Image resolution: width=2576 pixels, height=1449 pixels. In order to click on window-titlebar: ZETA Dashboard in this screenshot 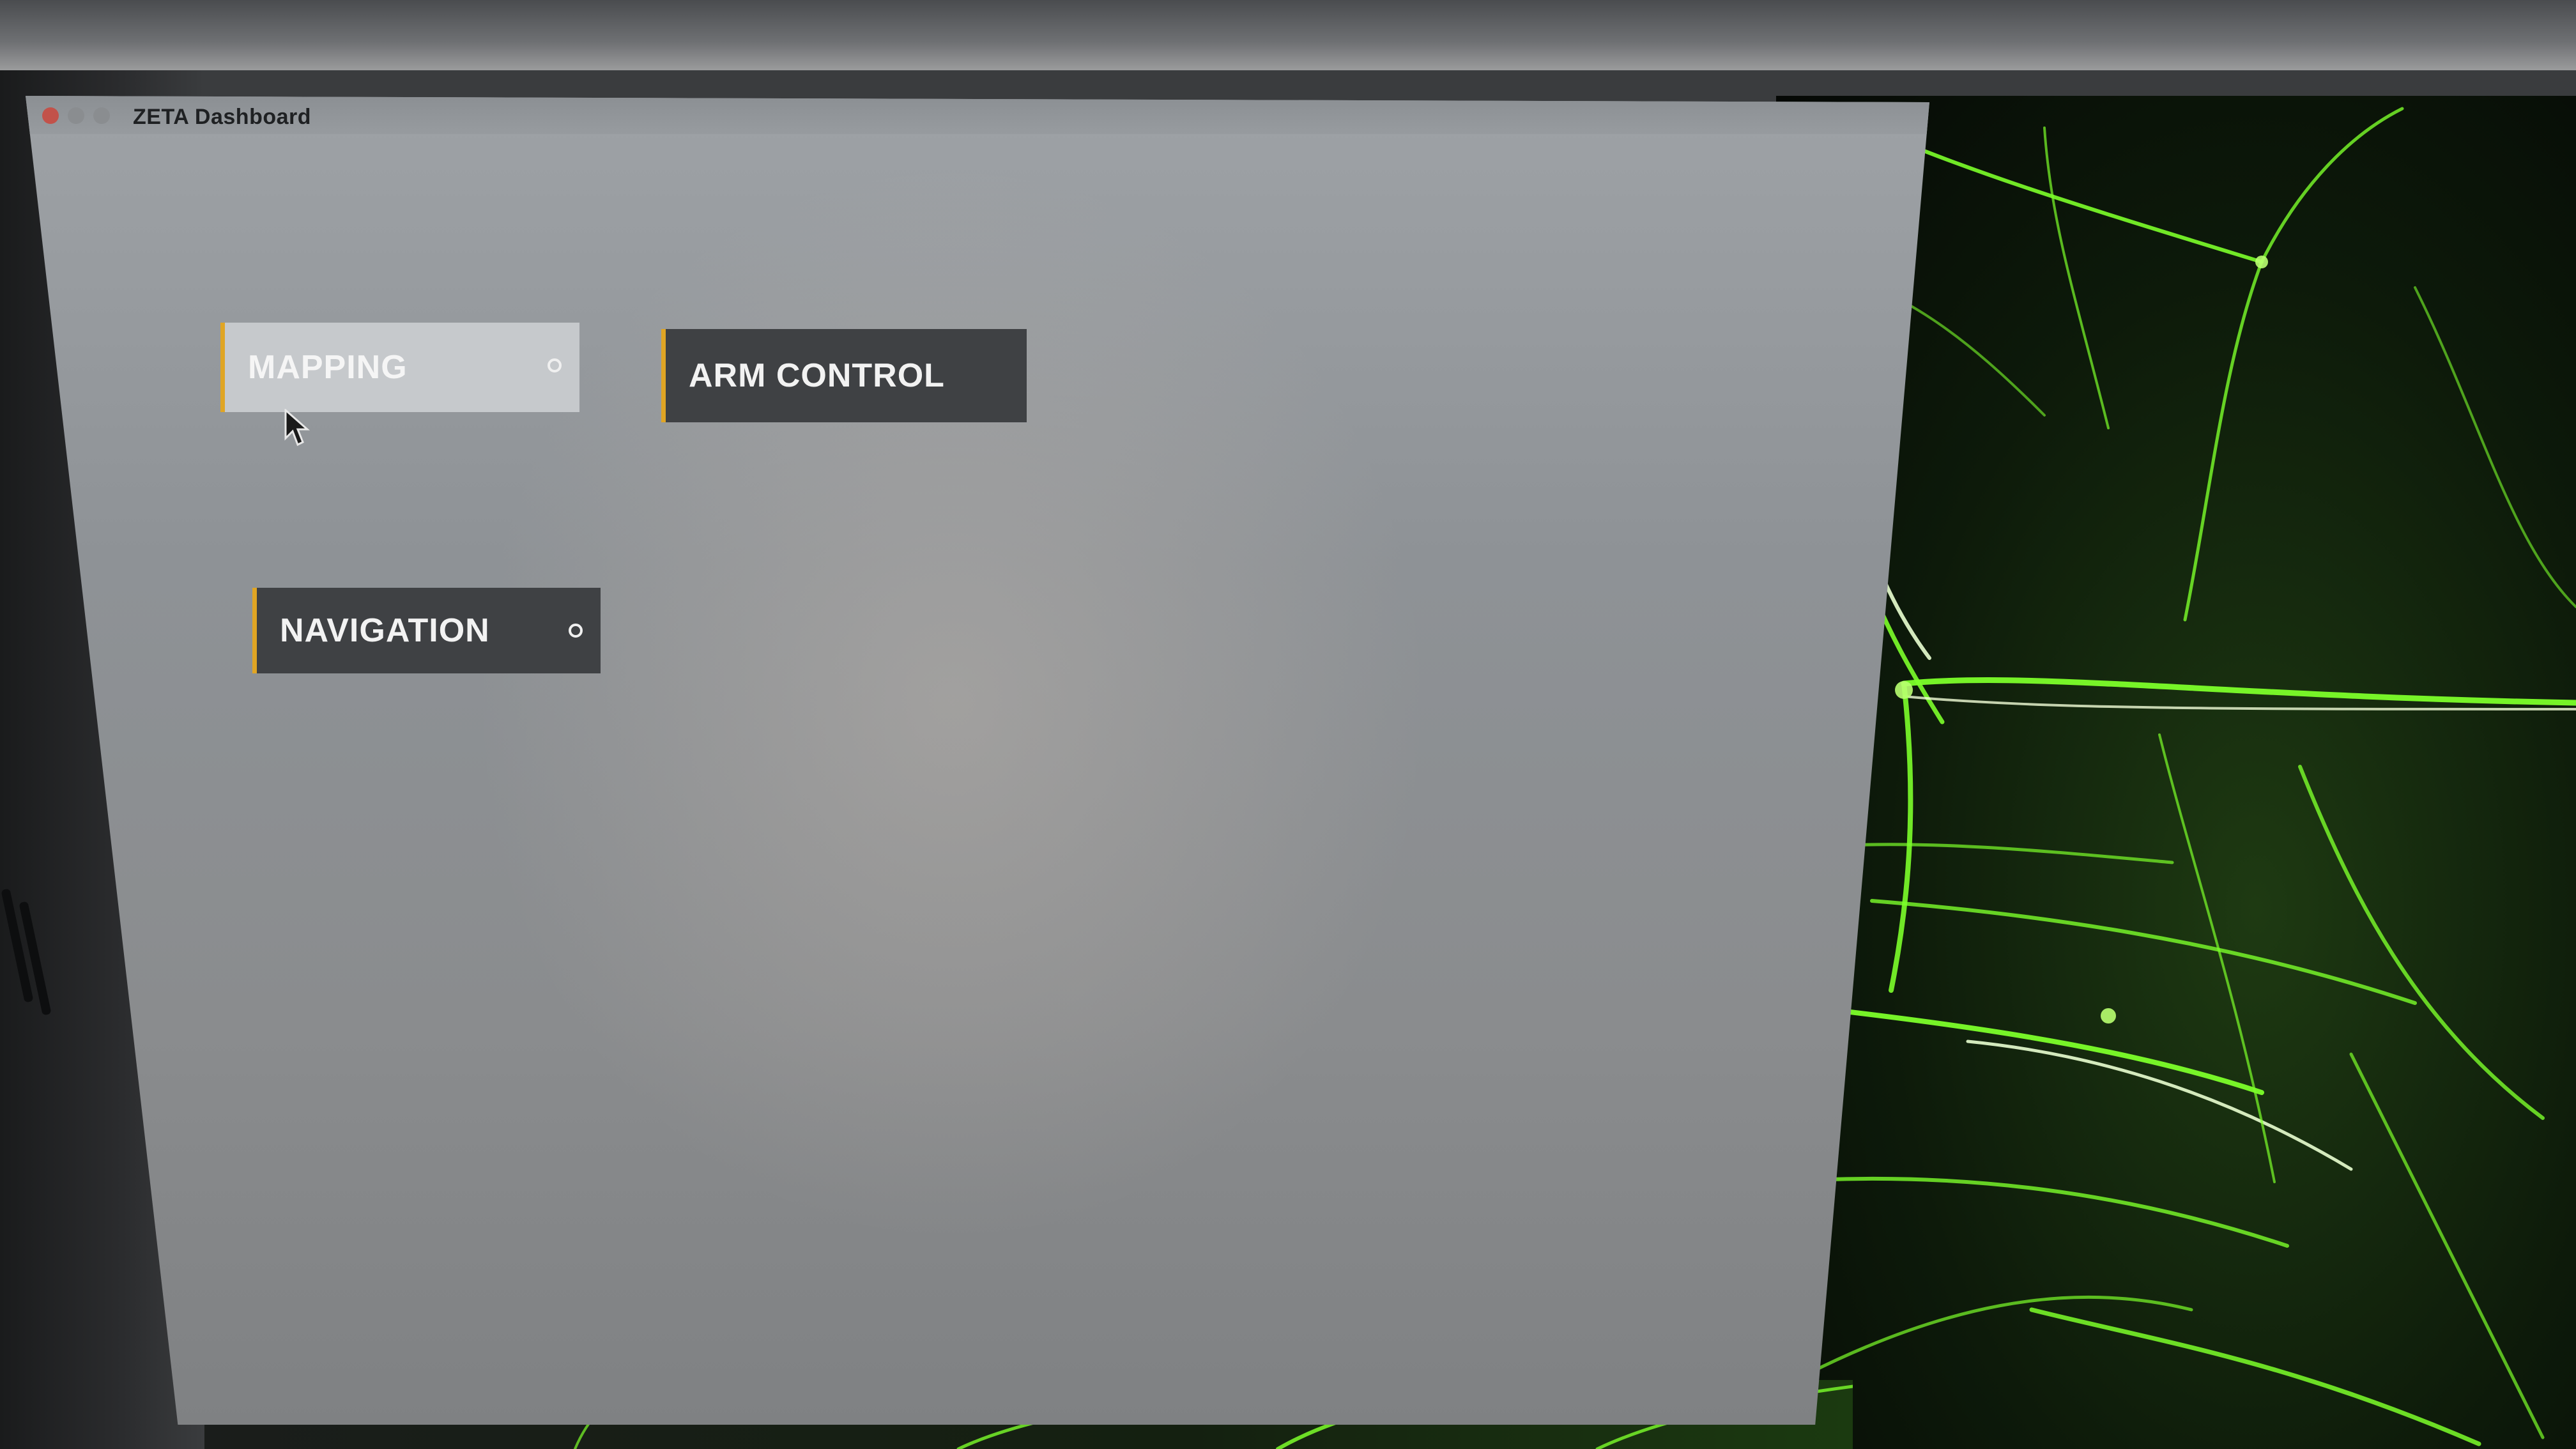, I will do `click(977, 115)`.